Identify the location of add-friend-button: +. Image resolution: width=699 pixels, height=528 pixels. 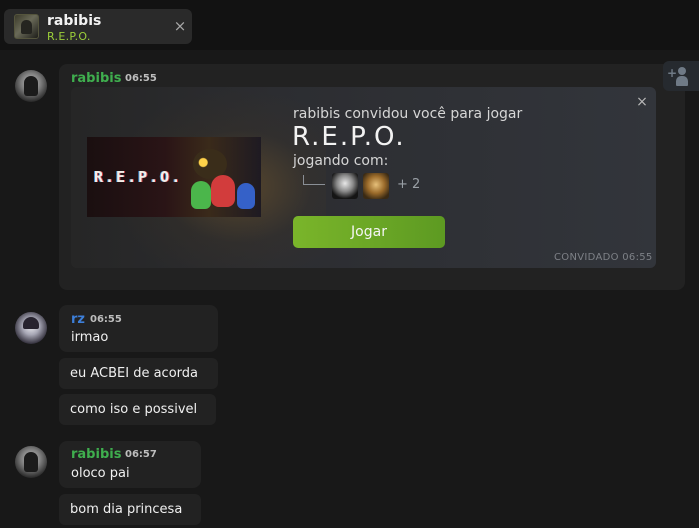
(681, 76).